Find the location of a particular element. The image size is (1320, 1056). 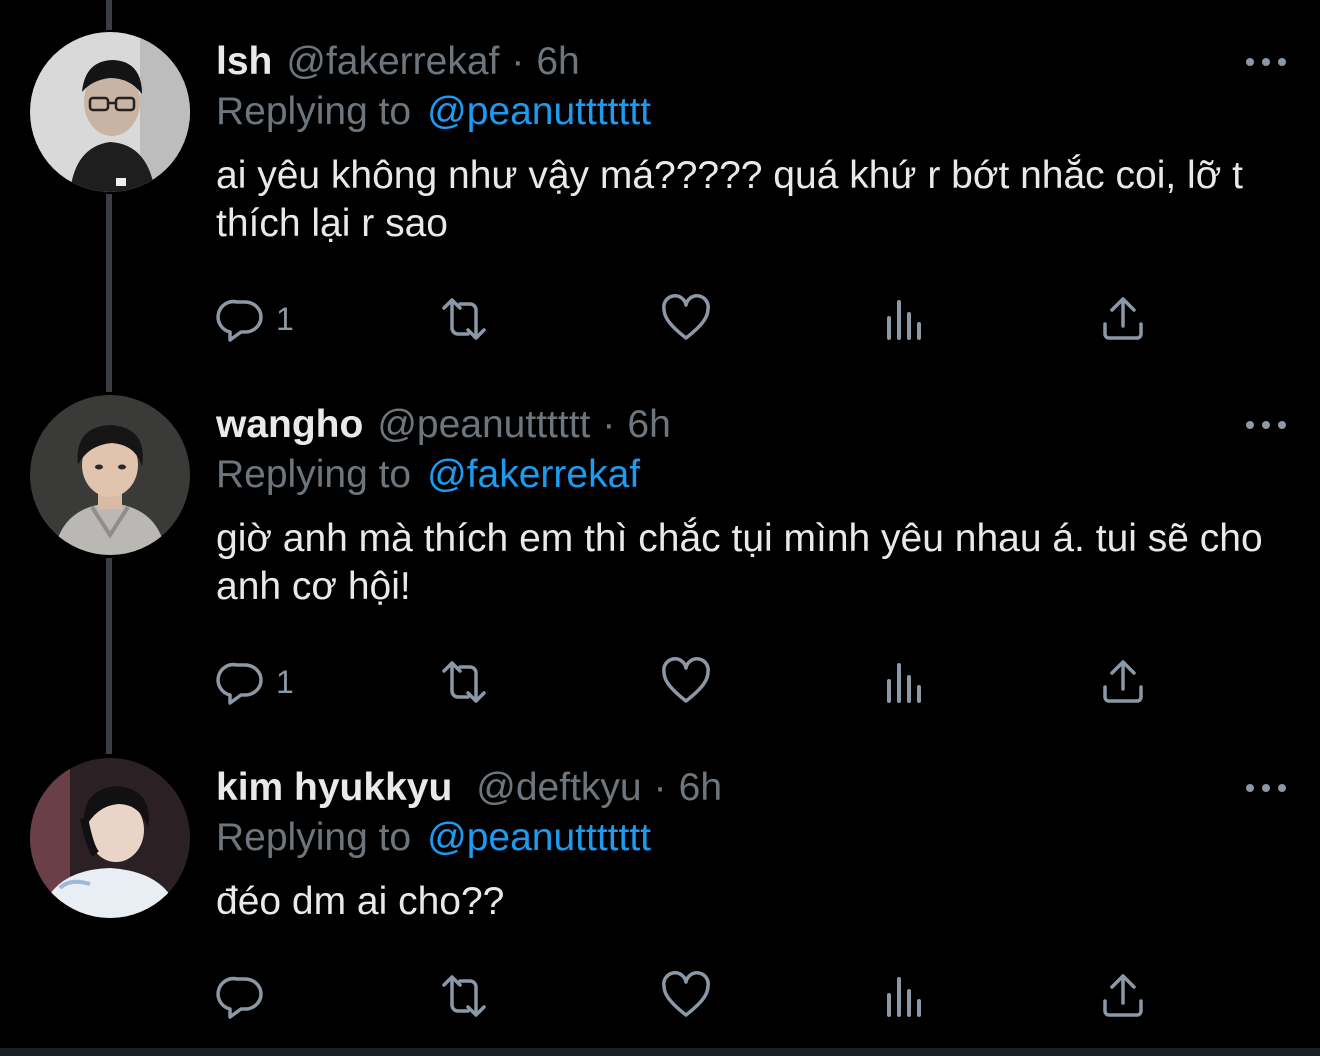

thread-line-top is located at coordinates (109, 15).